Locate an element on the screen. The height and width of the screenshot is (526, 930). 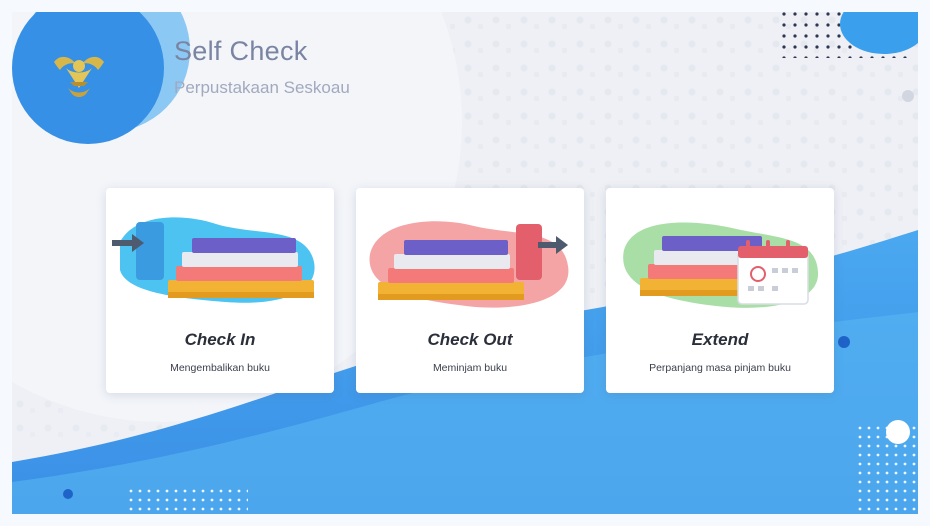
book-borrow-icon is located at coordinates (469, 264).